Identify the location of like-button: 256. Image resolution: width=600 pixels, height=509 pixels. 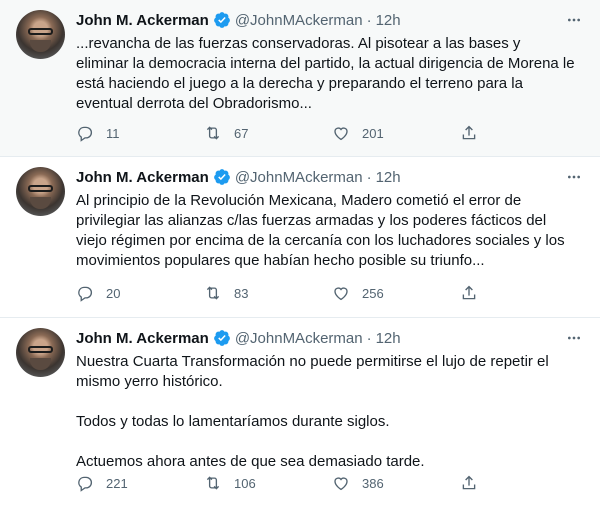
(396, 293).